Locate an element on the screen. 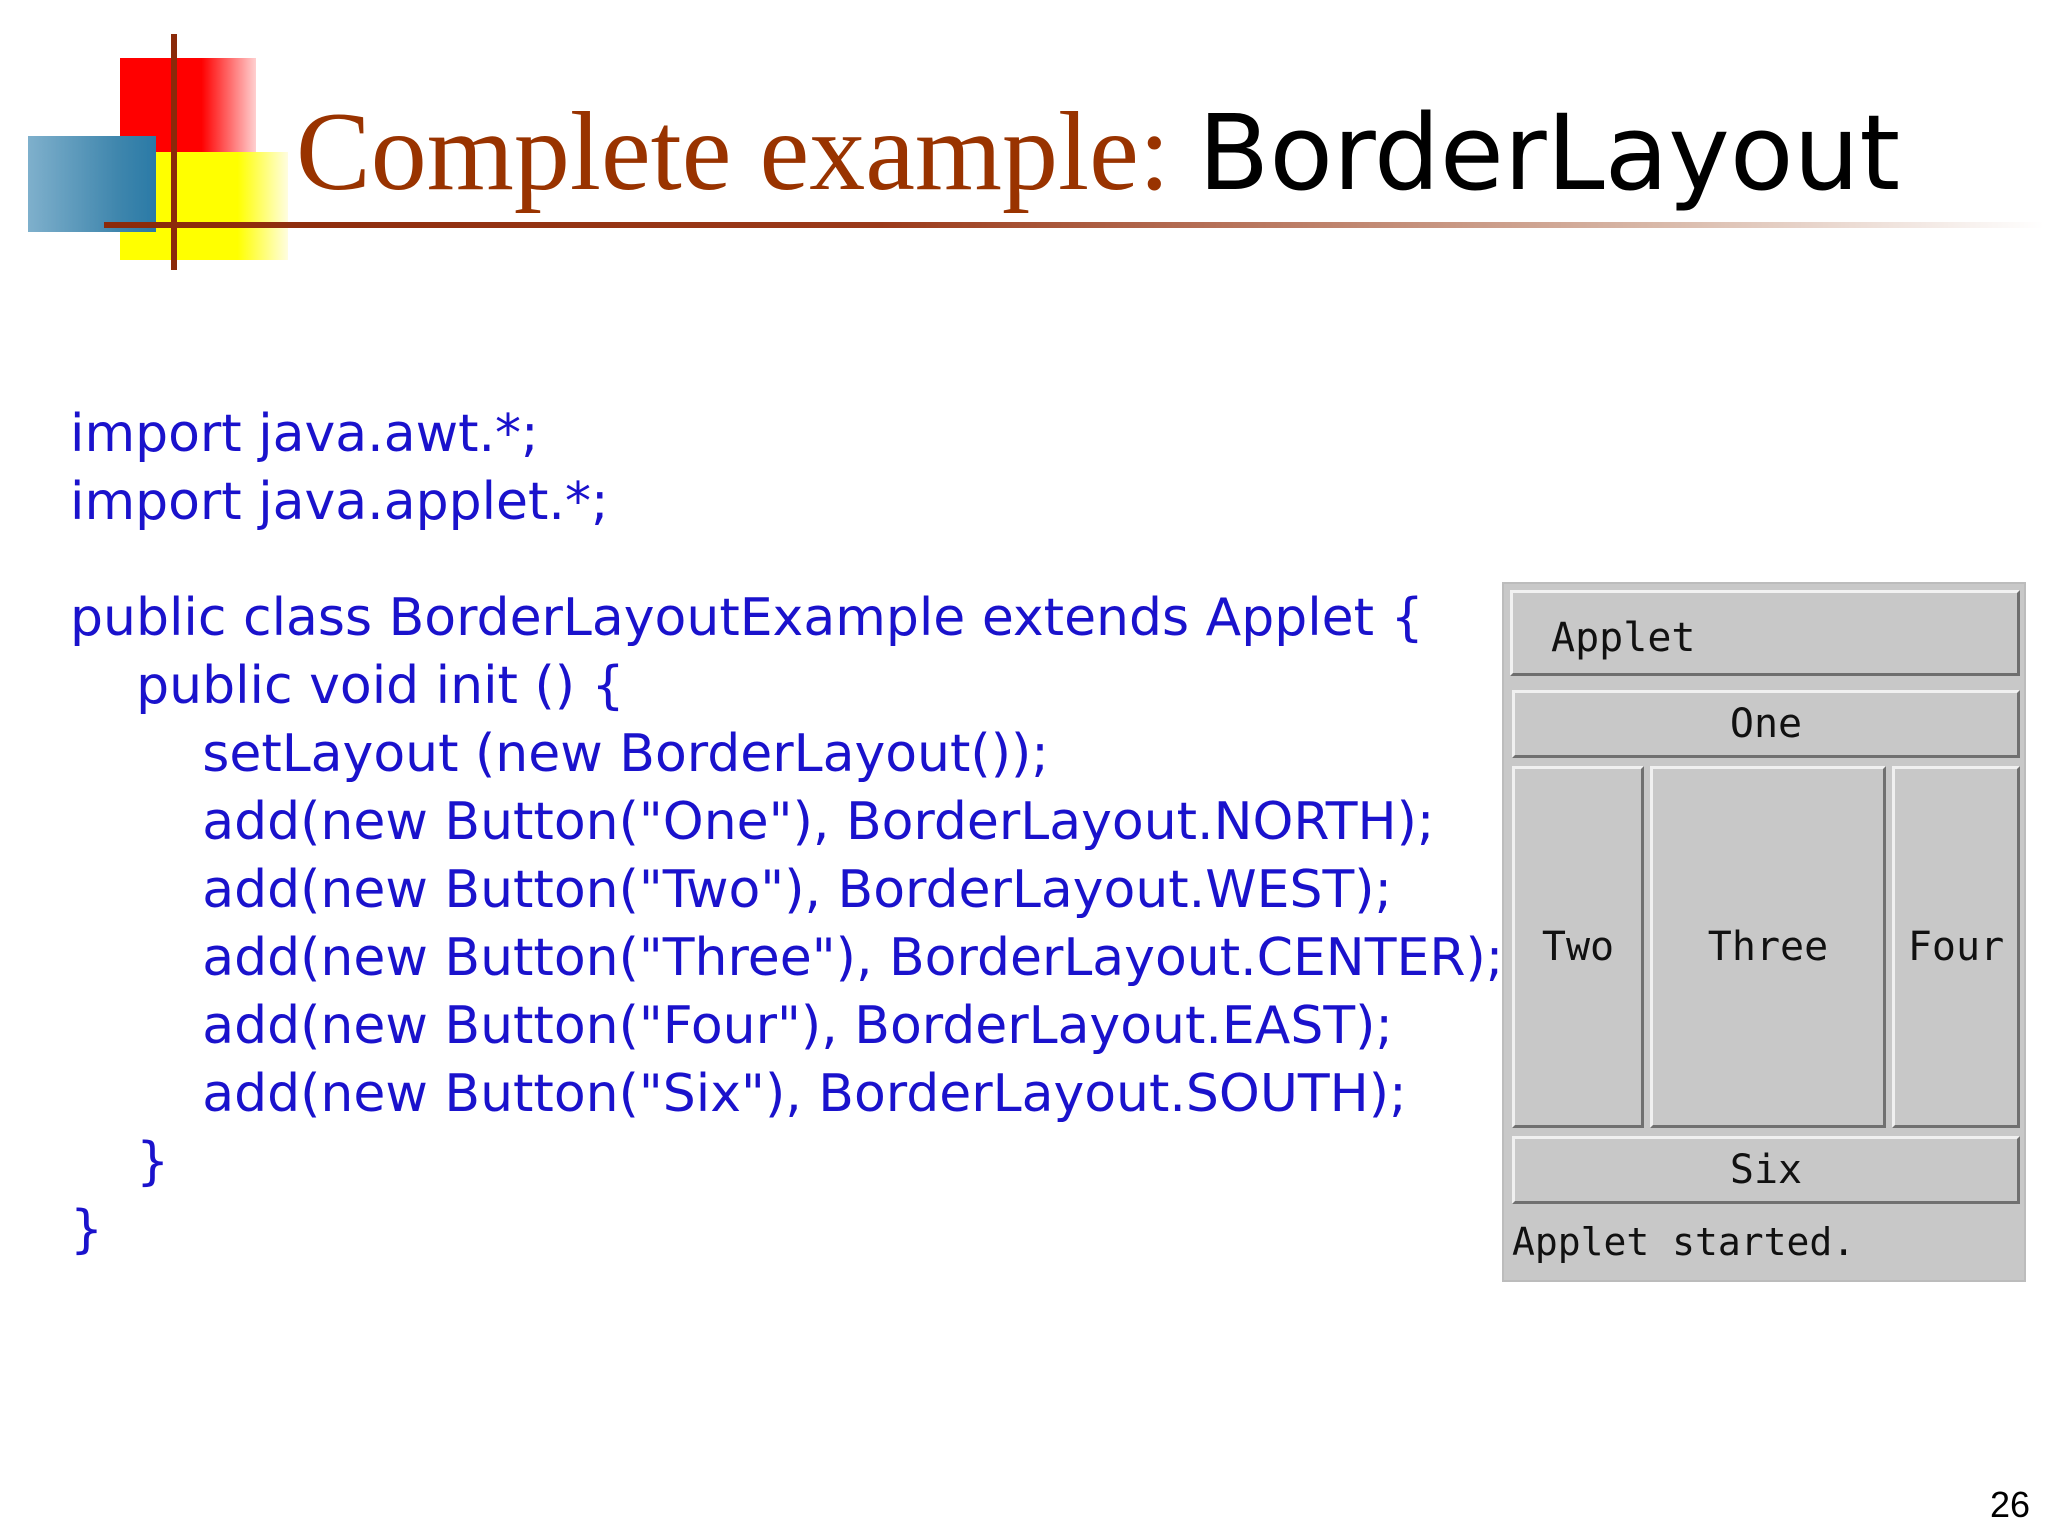 The width and height of the screenshot is (2048, 1536). button-six-south: Six is located at coordinates (1766, 1170).